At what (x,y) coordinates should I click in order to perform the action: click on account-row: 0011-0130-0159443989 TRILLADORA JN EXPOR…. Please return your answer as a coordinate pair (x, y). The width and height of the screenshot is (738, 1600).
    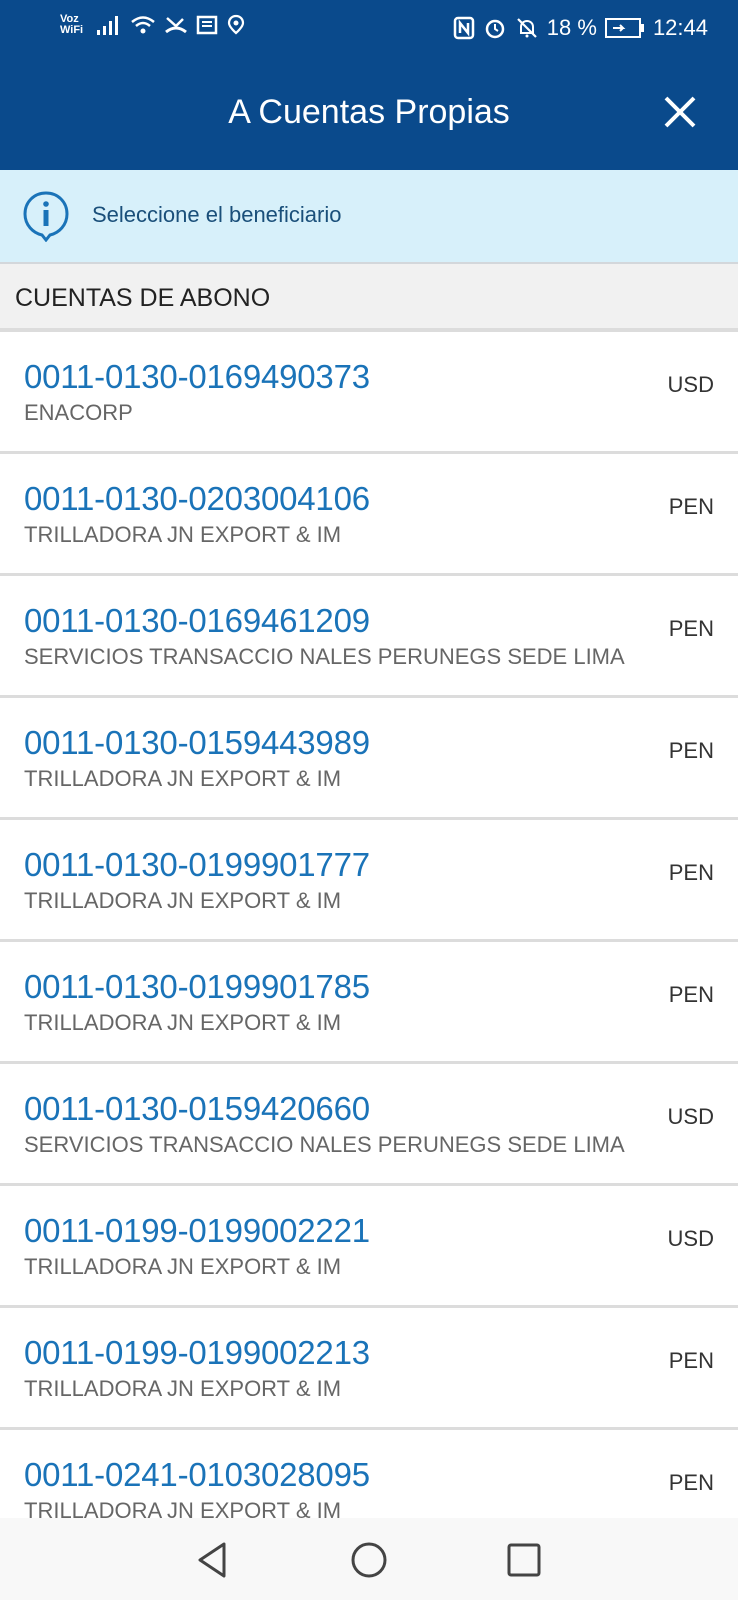
    Looking at the image, I should click on (369, 759).